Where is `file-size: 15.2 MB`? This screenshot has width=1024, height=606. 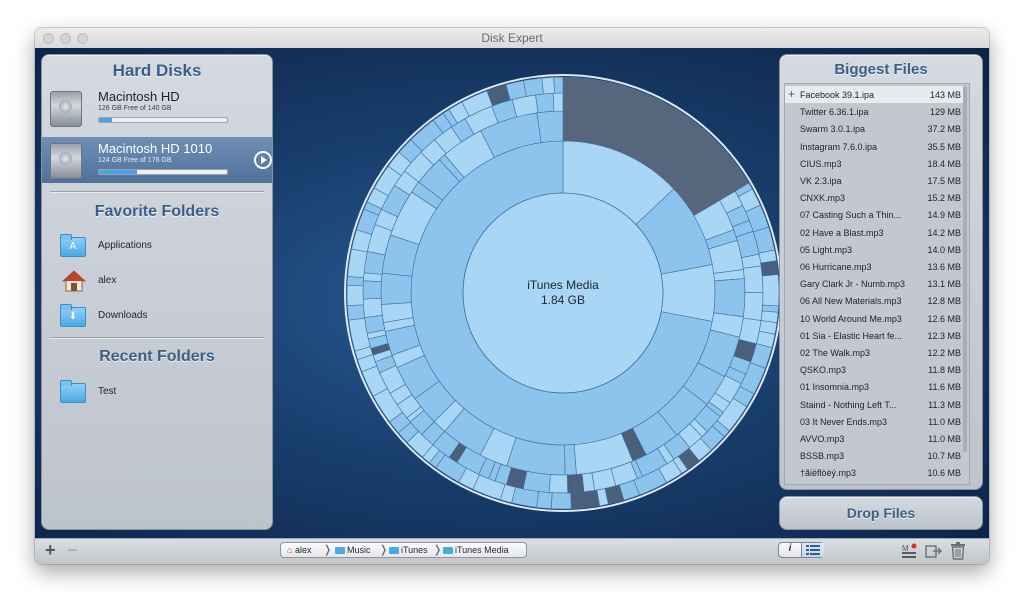 file-size: 15.2 MB is located at coordinates (944, 198).